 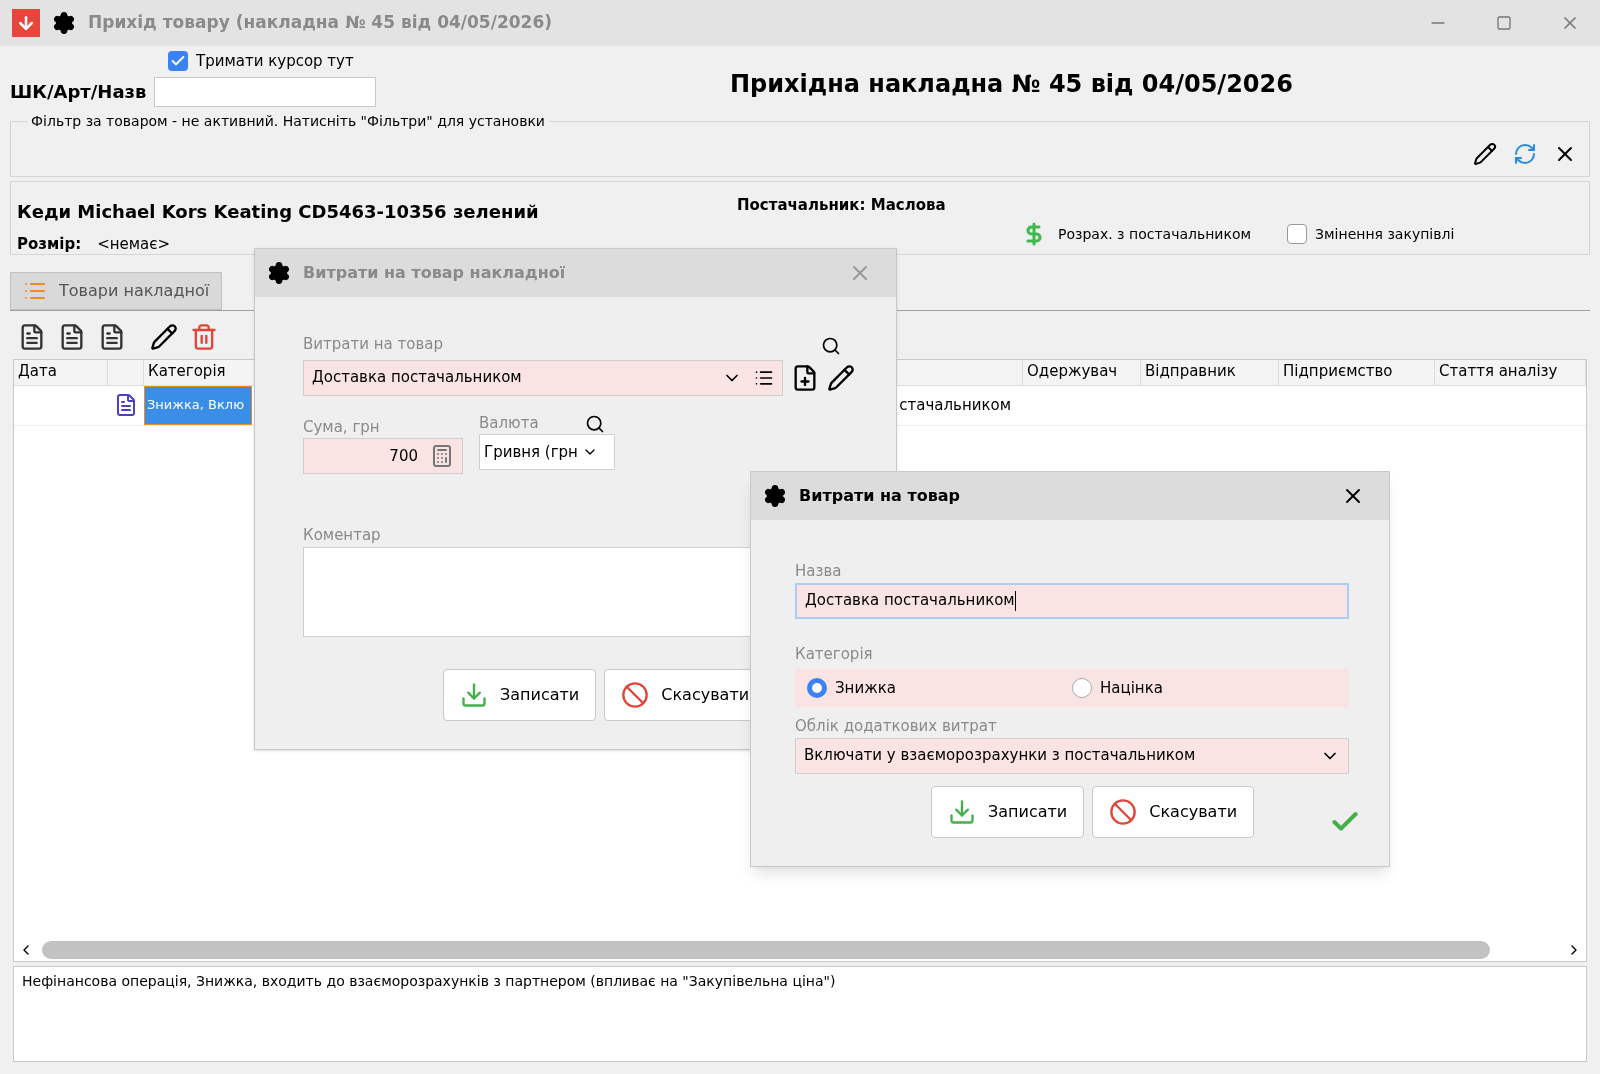 I want to click on scrollbar-thumb, so click(x=766, y=950).